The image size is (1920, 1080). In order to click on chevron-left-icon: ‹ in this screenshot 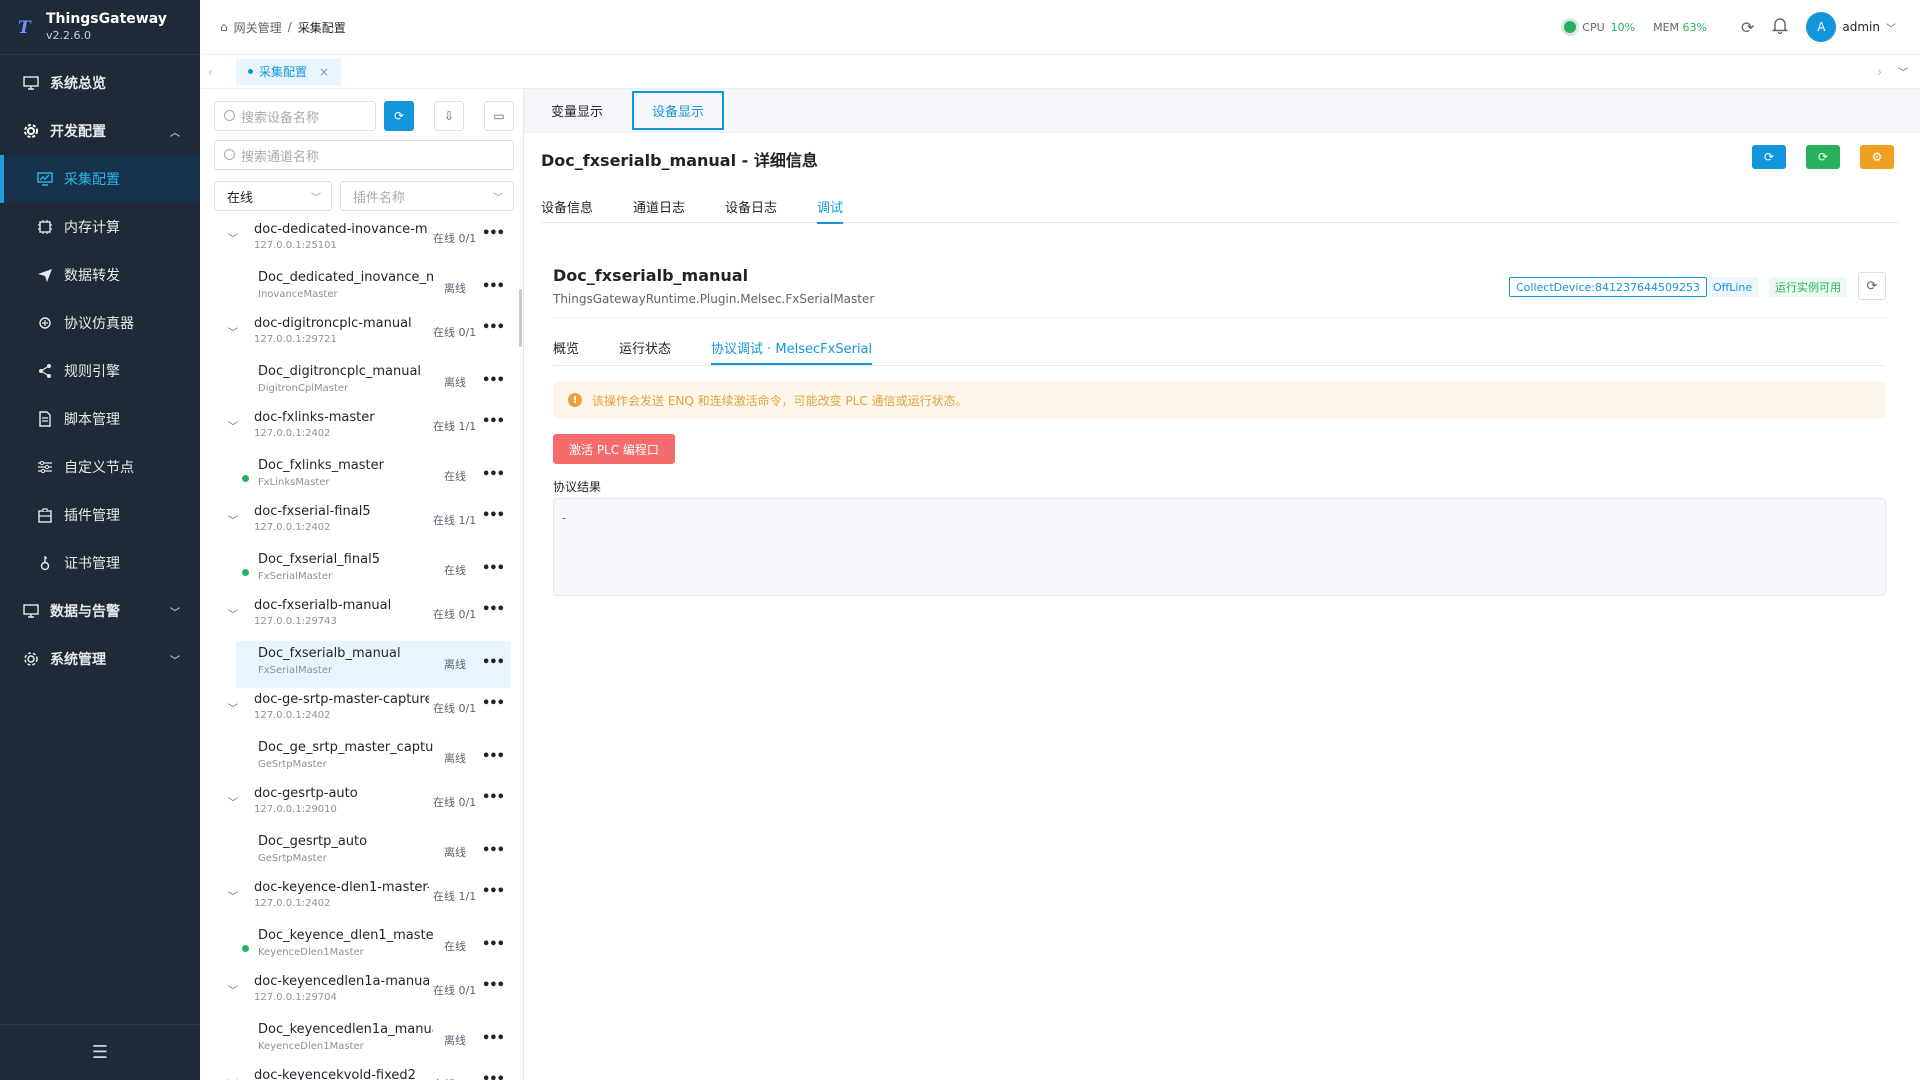, I will do `click(210, 72)`.